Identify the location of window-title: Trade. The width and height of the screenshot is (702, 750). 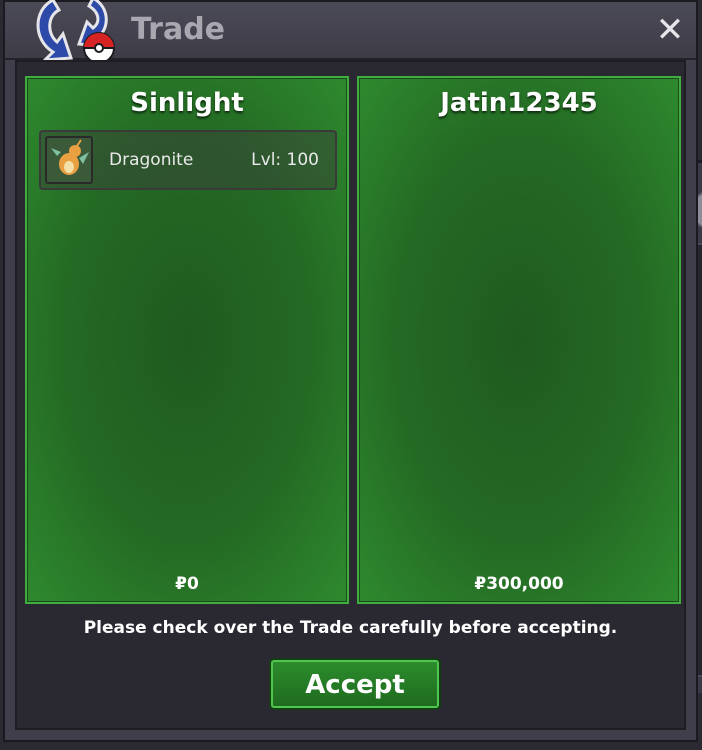
(178, 29).